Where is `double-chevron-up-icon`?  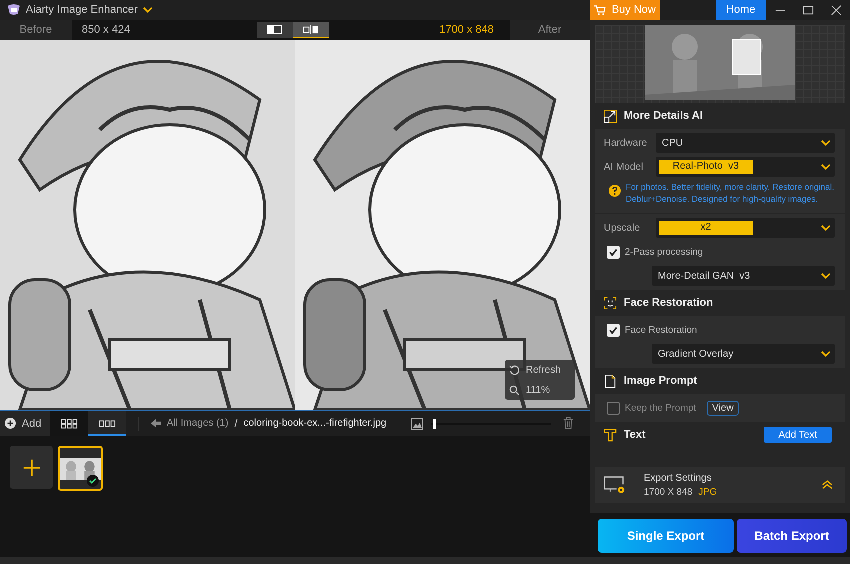 double-chevron-up-icon is located at coordinates (827, 485).